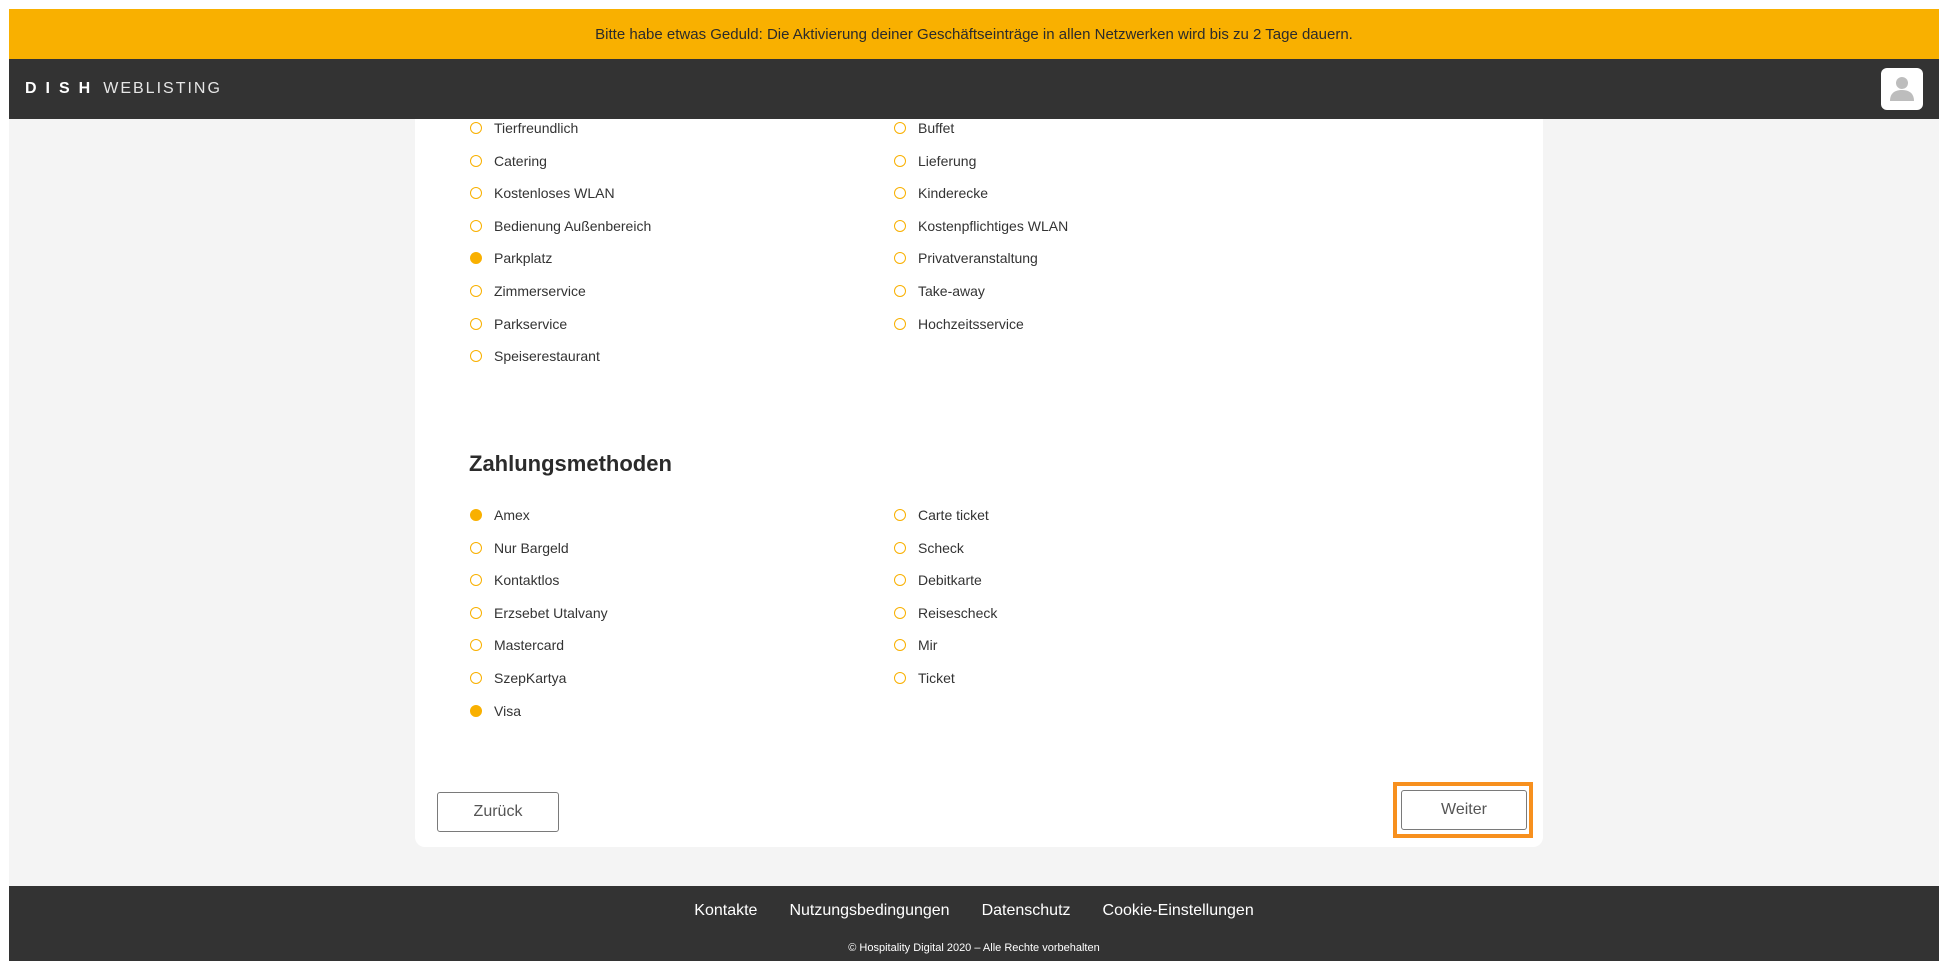 The width and height of the screenshot is (1948, 961). I want to click on option-label: Tierfreundlich, so click(536, 128).